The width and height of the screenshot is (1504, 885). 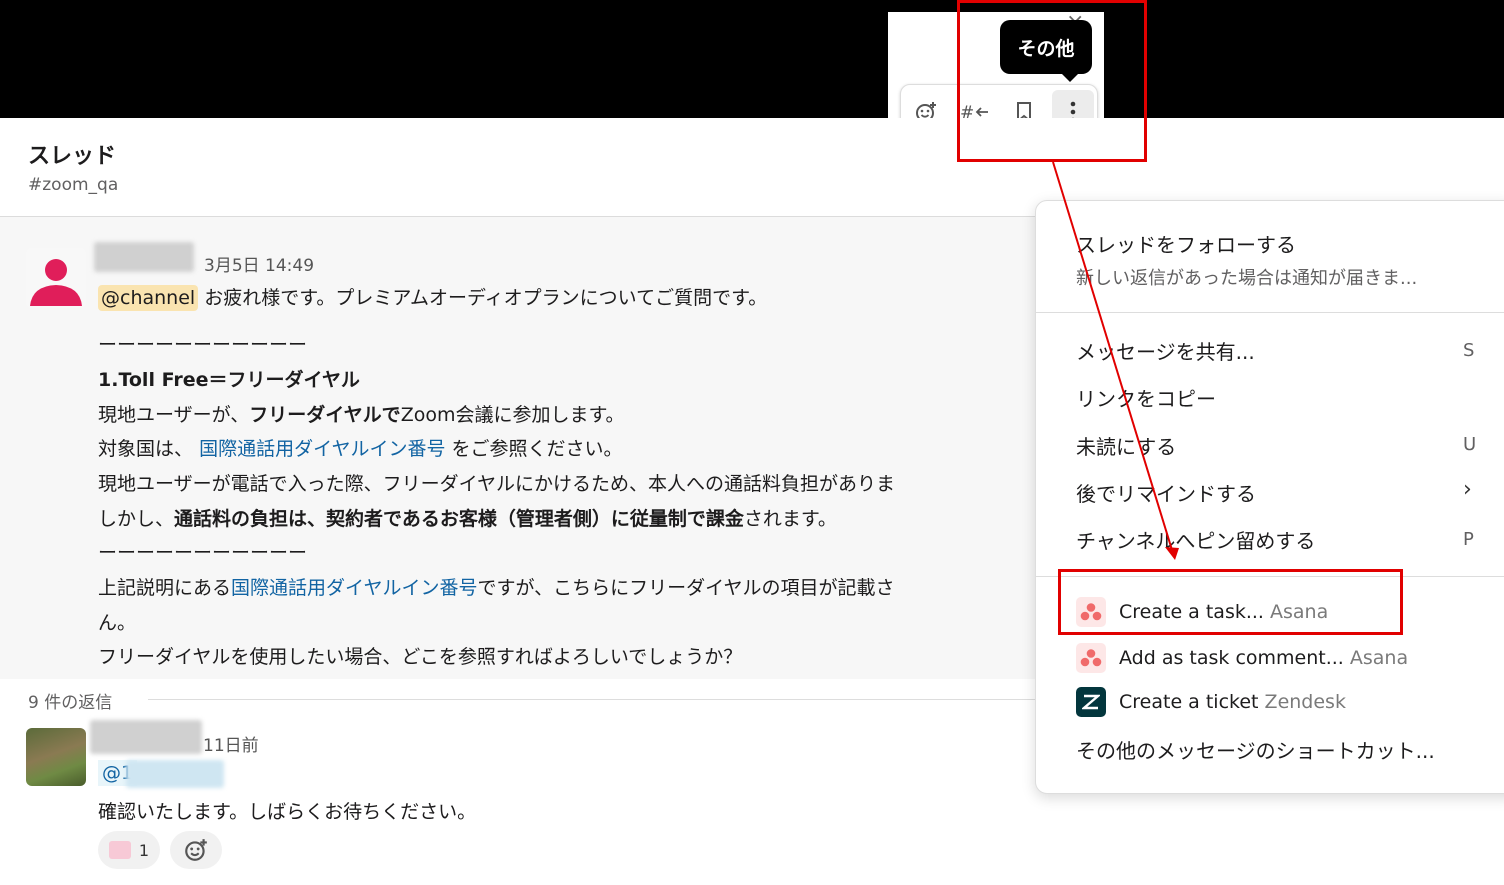 I want to click on message-timestamp: 3月5日 14:49, so click(x=259, y=263).